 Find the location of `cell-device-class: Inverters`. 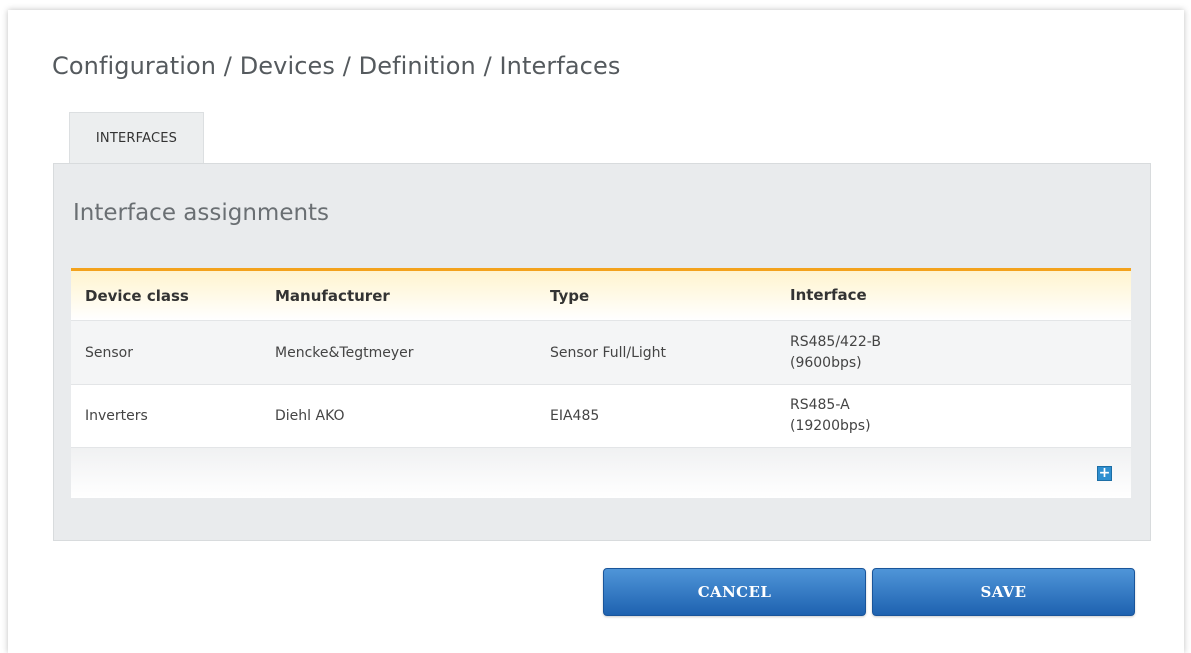

cell-device-class: Inverters is located at coordinates (116, 416).